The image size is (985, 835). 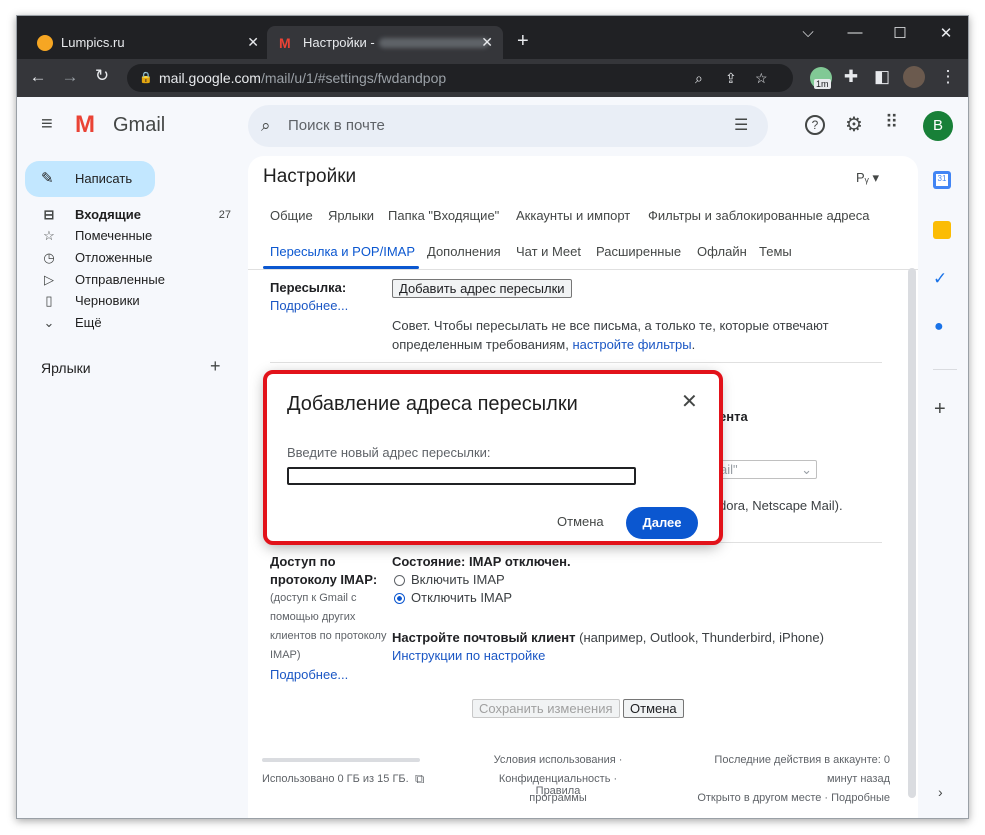 What do you see at coordinates (699, 78) in the screenshot?
I see `zoom-icon: ⌕` at bounding box center [699, 78].